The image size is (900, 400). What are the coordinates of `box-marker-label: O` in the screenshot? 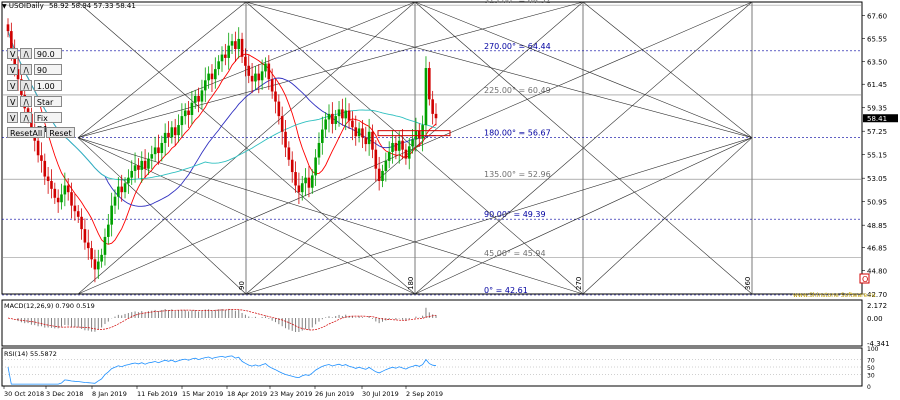 It's located at (865, 279).